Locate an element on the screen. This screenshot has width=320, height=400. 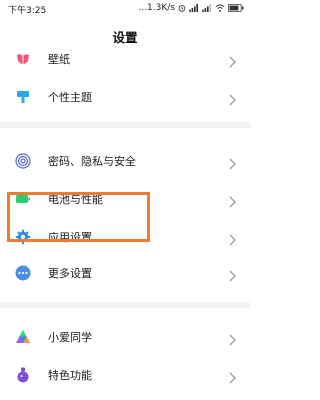
battery-status-icon is located at coordinates (236, 8).